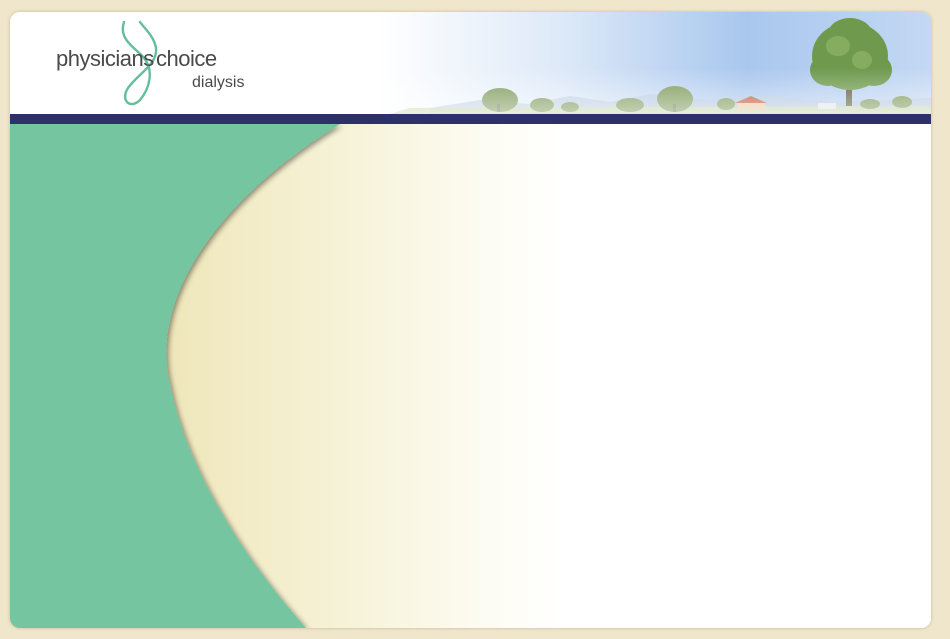  What do you see at coordinates (105, 58) in the screenshot?
I see `logo-word-physicians: physicians` at bounding box center [105, 58].